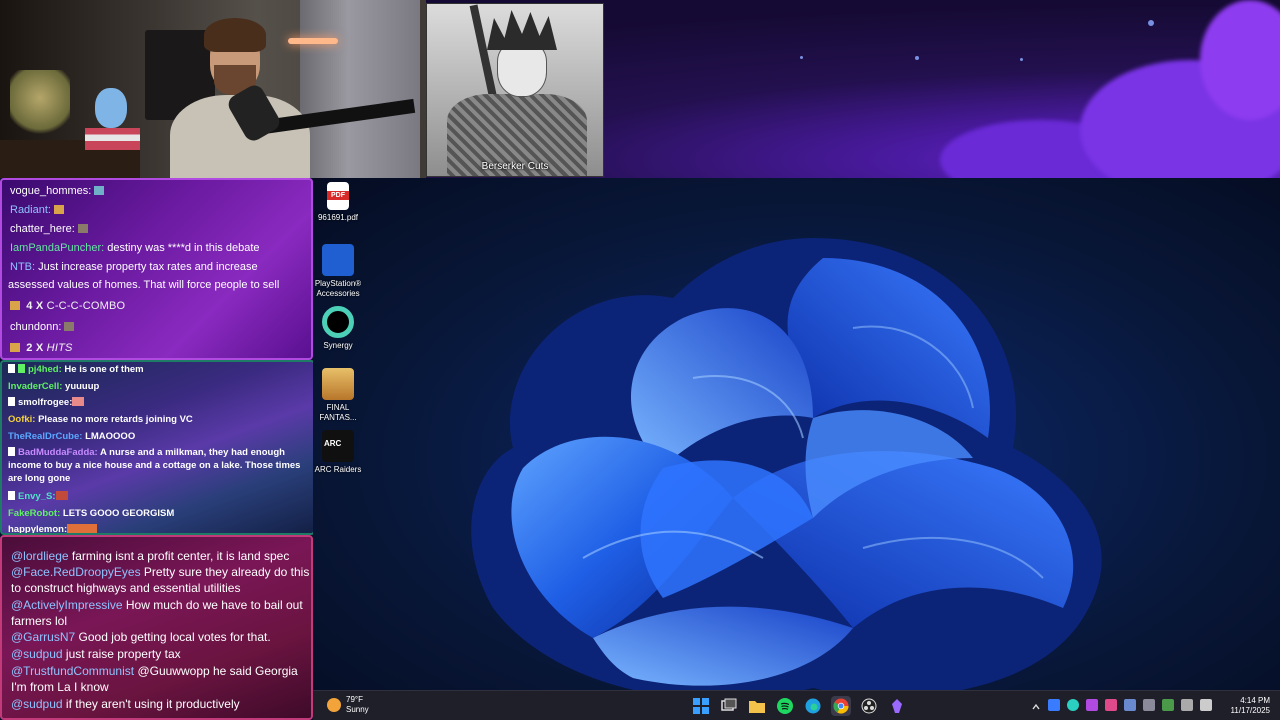 The image size is (1280, 720). I want to click on bolt-icon, so click(1054, 705).